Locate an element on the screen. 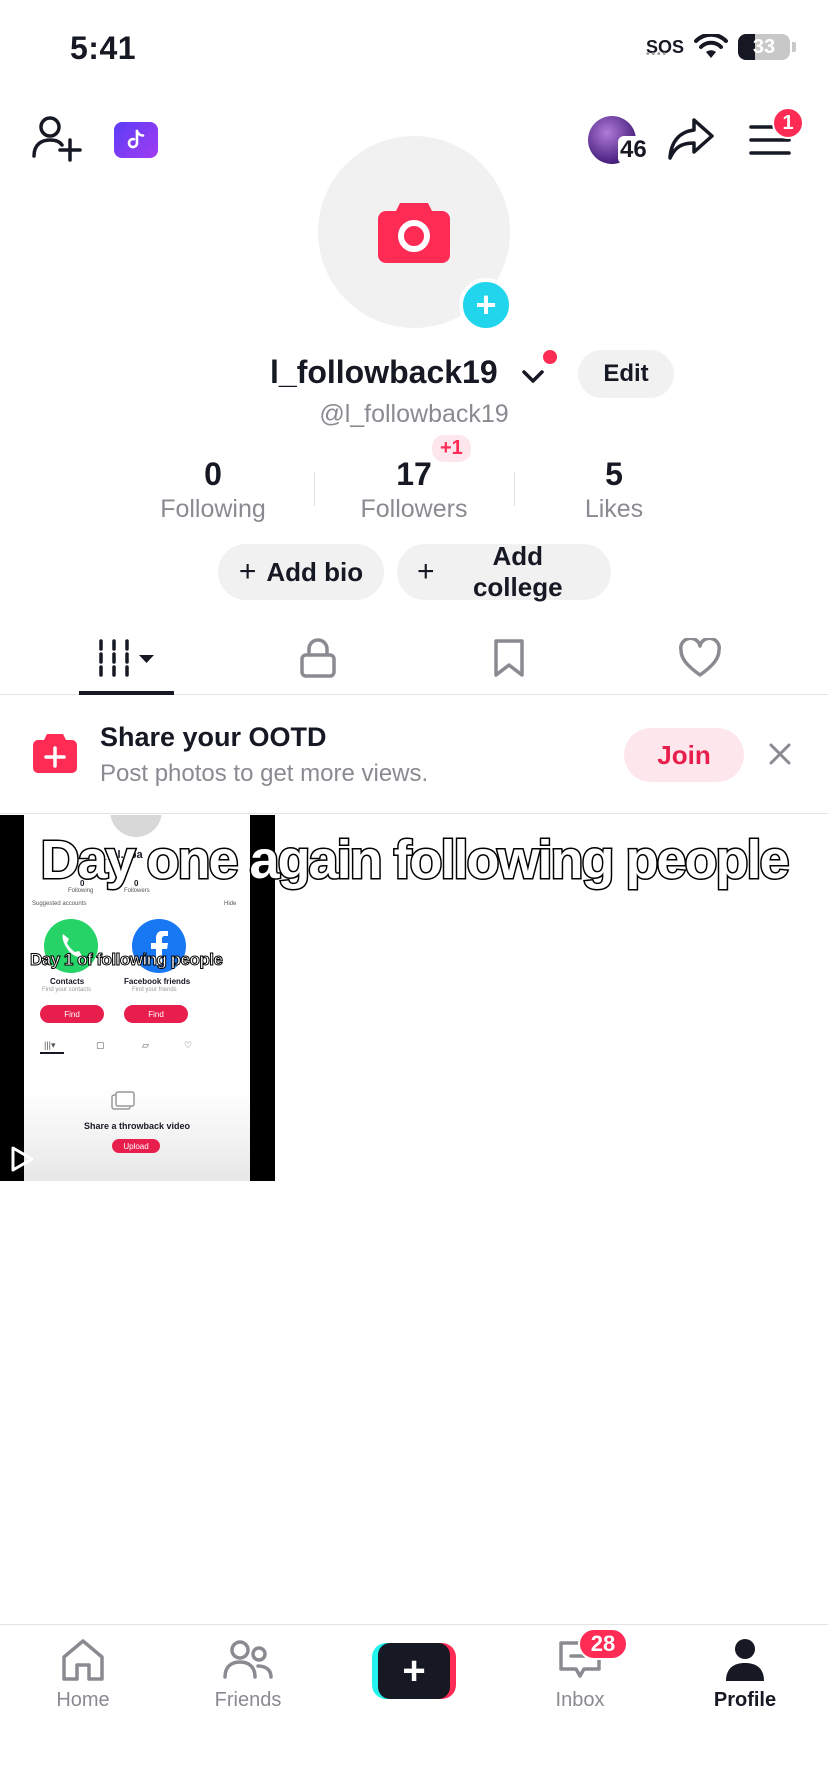 The image size is (828, 1792). battery-icon: 33 is located at coordinates (764, 47).